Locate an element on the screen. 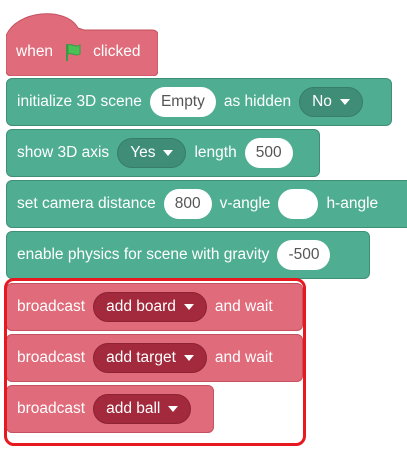 This screenshot has width=407, height=455. as-hidden-label: as hidden is located at coordinates (257, 101).